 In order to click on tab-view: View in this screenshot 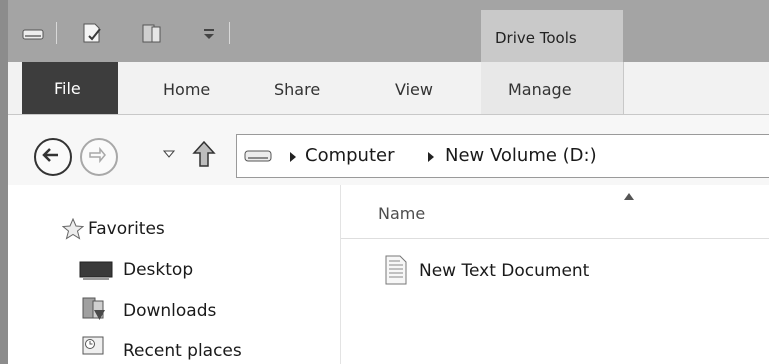, I will do `click(414, 89)`.